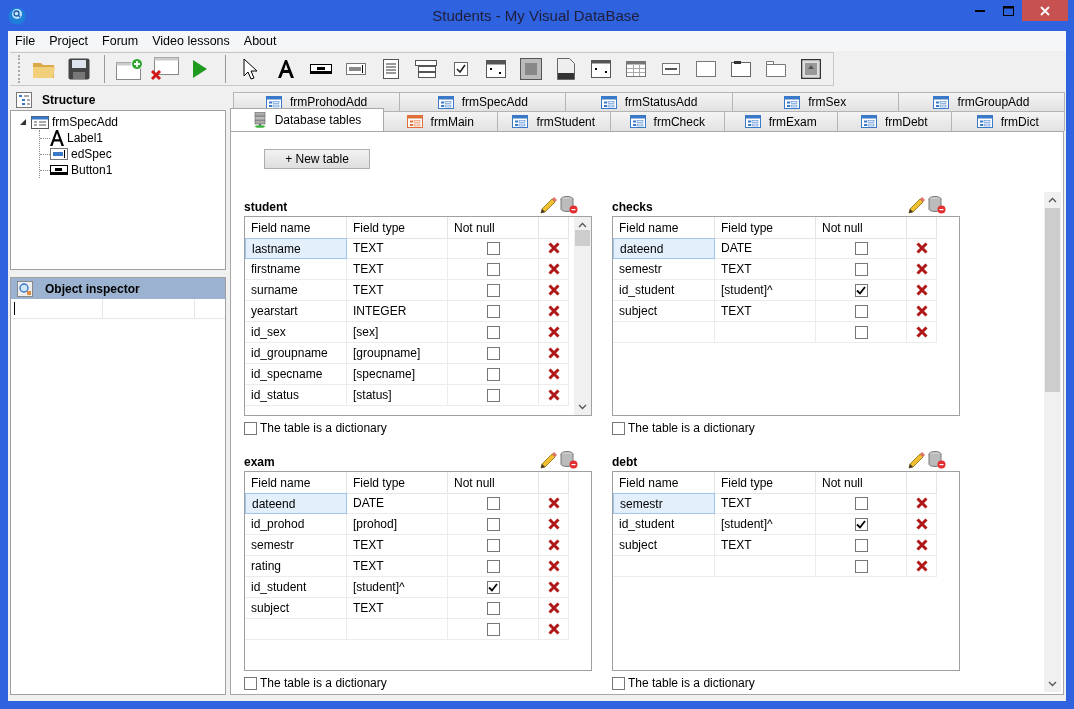 This screenshot has height=709, width=1074. I want to click on table-cell: lastname, so click(296, 248).